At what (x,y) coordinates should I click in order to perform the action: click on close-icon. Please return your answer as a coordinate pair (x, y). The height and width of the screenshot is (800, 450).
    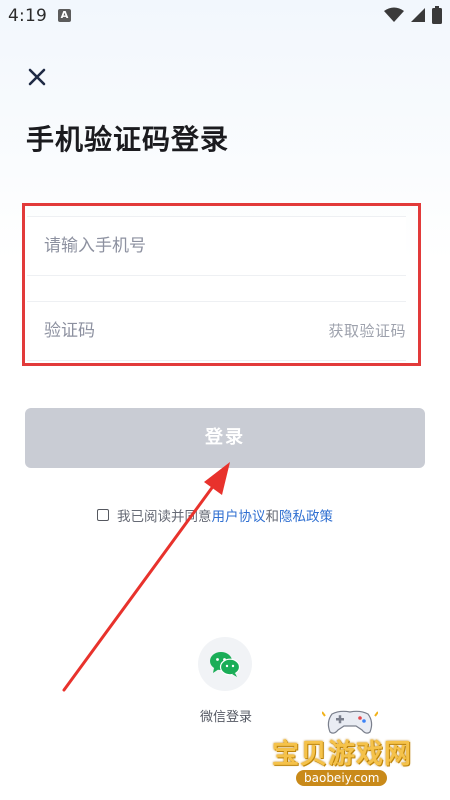
    Looking at the image, I should click on (37, 77).